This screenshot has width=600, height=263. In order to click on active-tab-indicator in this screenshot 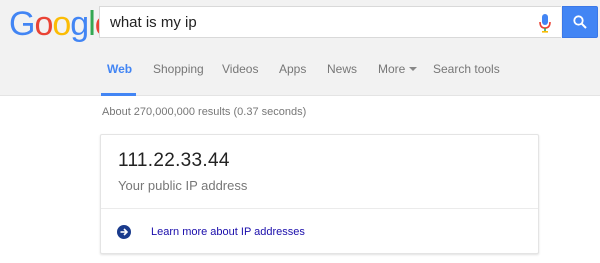, I will do `click(118, 94)`.